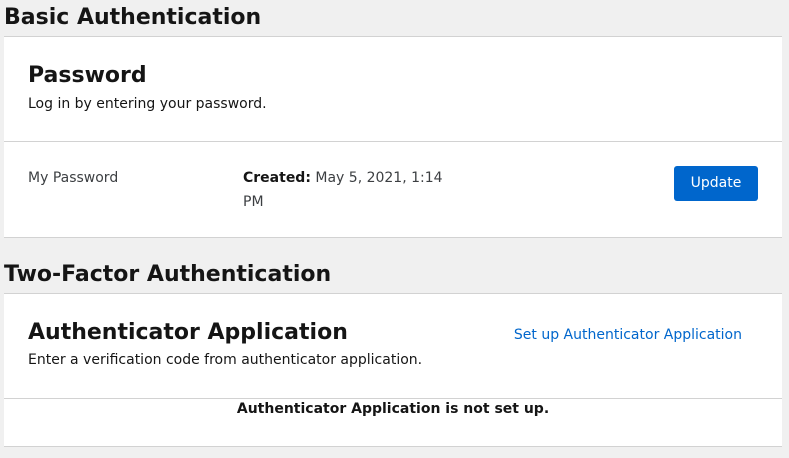 Image resolution: width=789 pixels, height=458 pixels. Describe the element at coordinates (133, 17) in the screenshot. I see `basic-authentication-heading: Basic Authentication` at that location.